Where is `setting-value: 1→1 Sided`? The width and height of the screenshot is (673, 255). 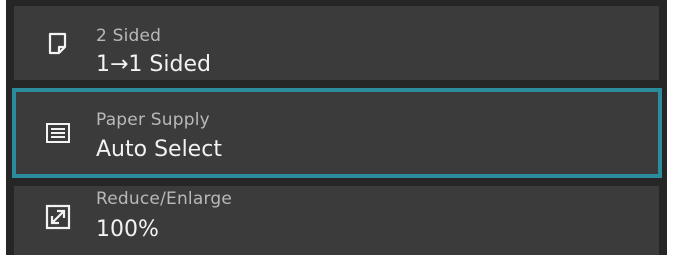 setting-value: 1→1 Sided is located at coordinates (153, 64).